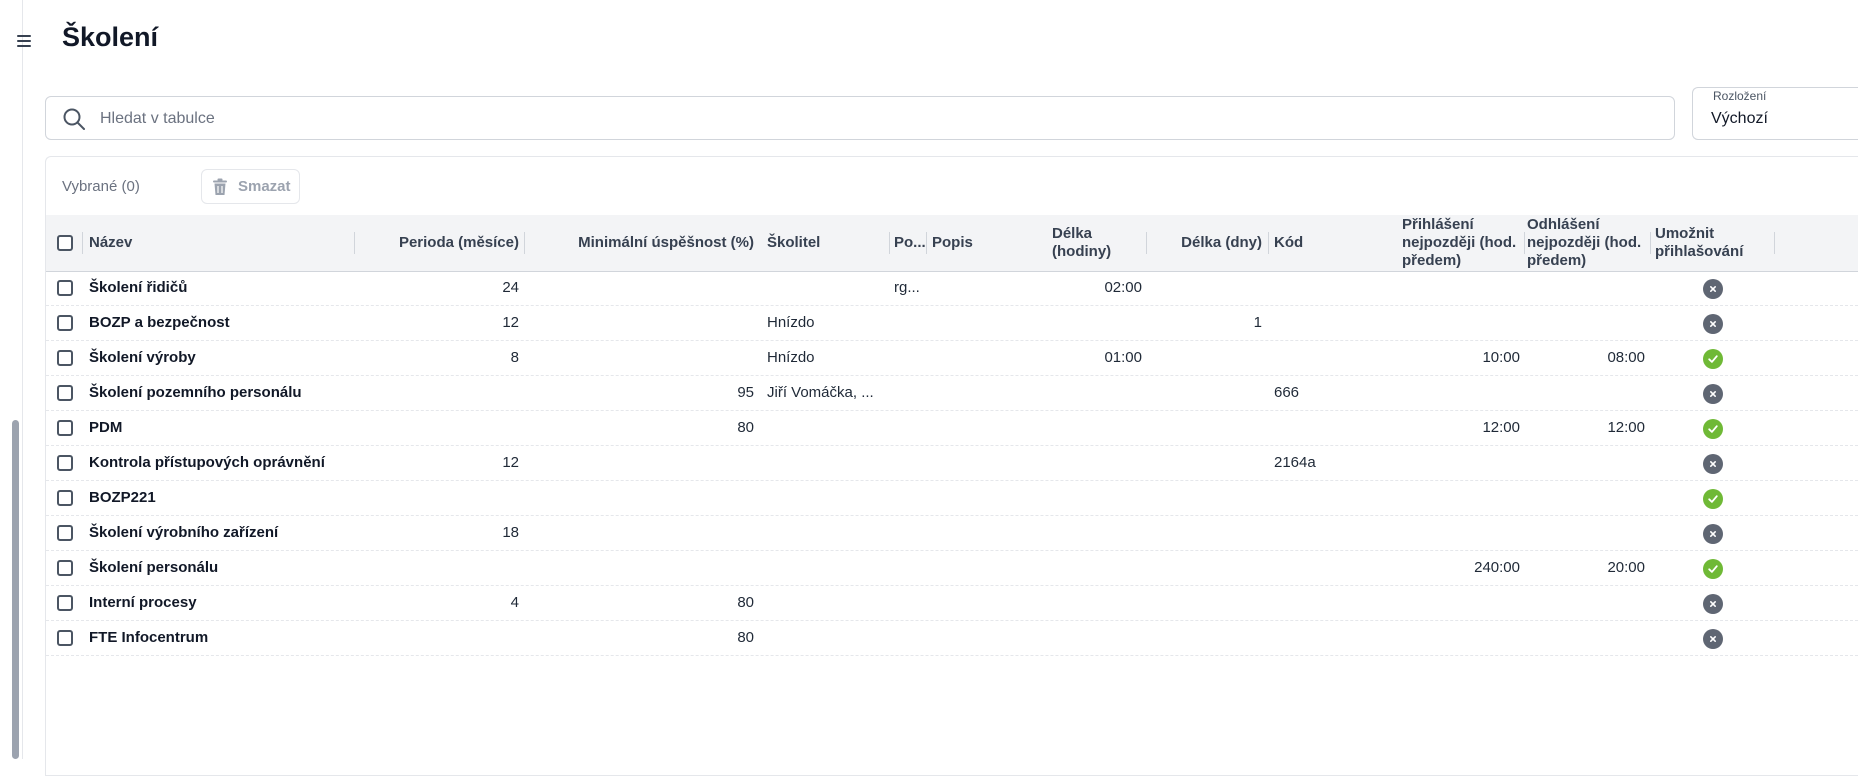 This screenshot has width=1858, height=776. Describe the element at coordinates (1497, 567) in the screenshot. I see `cell-login-before: 240:00` at that location.